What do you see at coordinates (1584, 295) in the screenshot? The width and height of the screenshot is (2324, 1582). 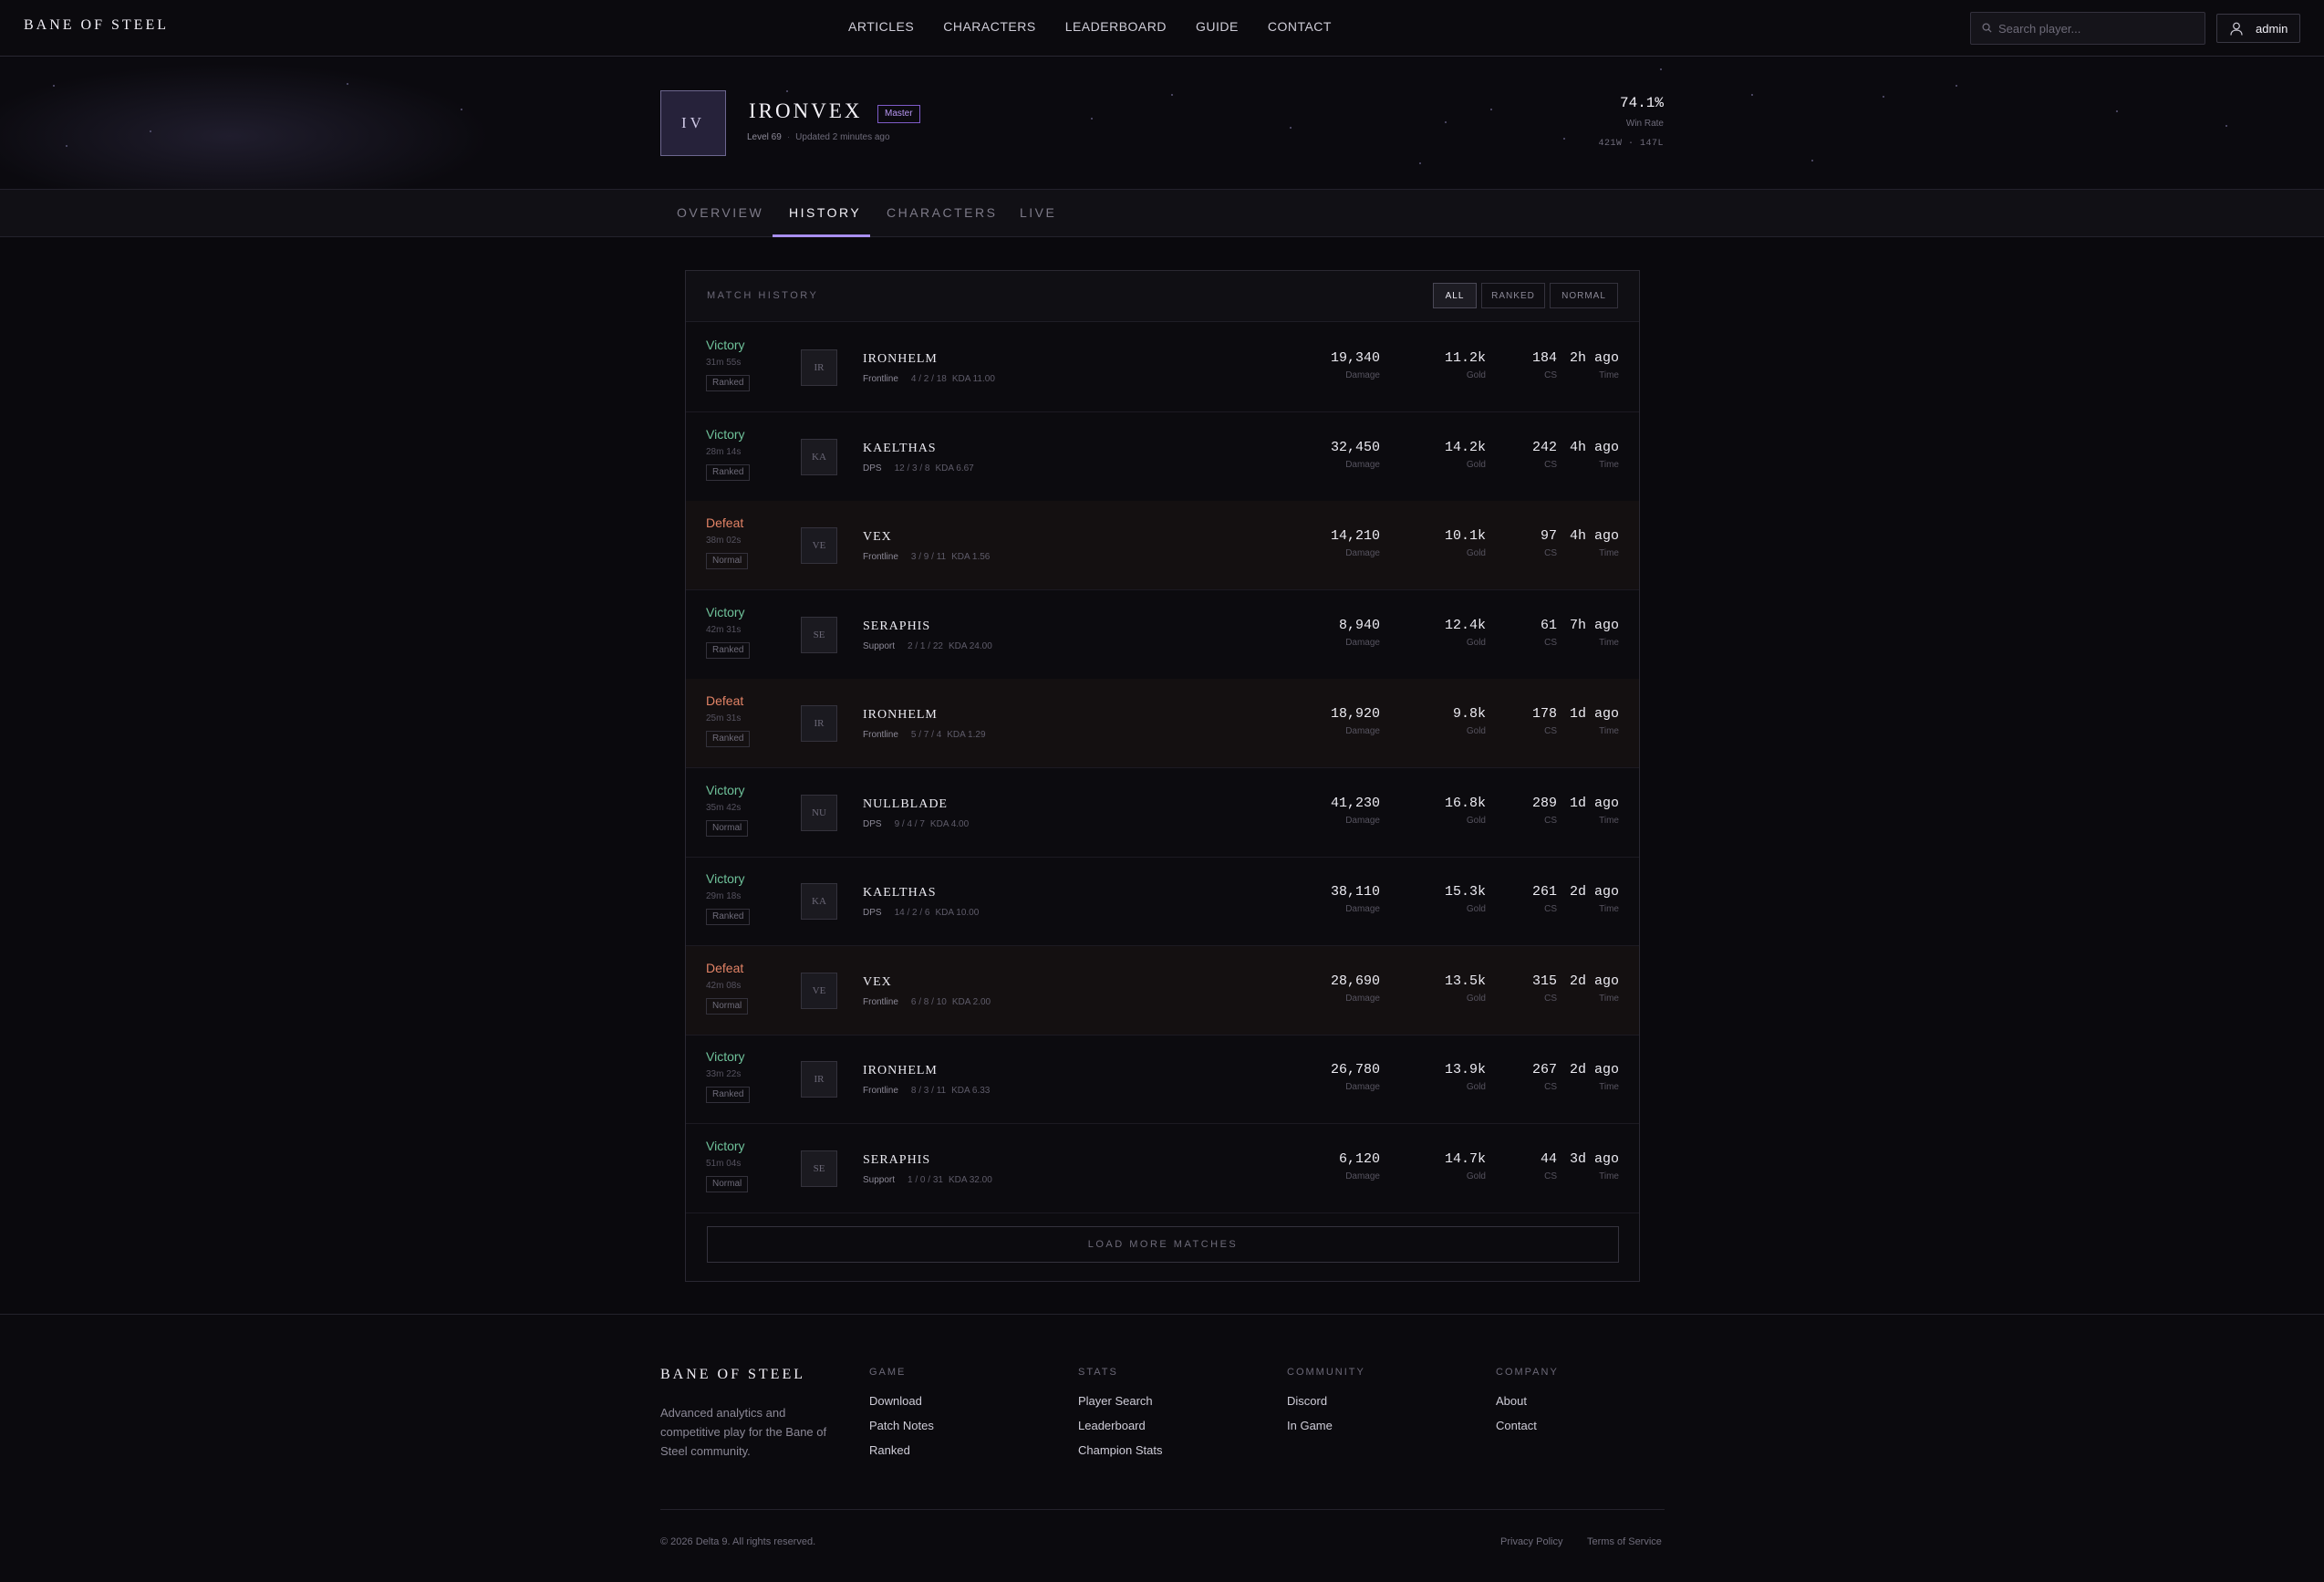 I see `filter-normal-button: NORMAL` at bounding box center [1584, 295].